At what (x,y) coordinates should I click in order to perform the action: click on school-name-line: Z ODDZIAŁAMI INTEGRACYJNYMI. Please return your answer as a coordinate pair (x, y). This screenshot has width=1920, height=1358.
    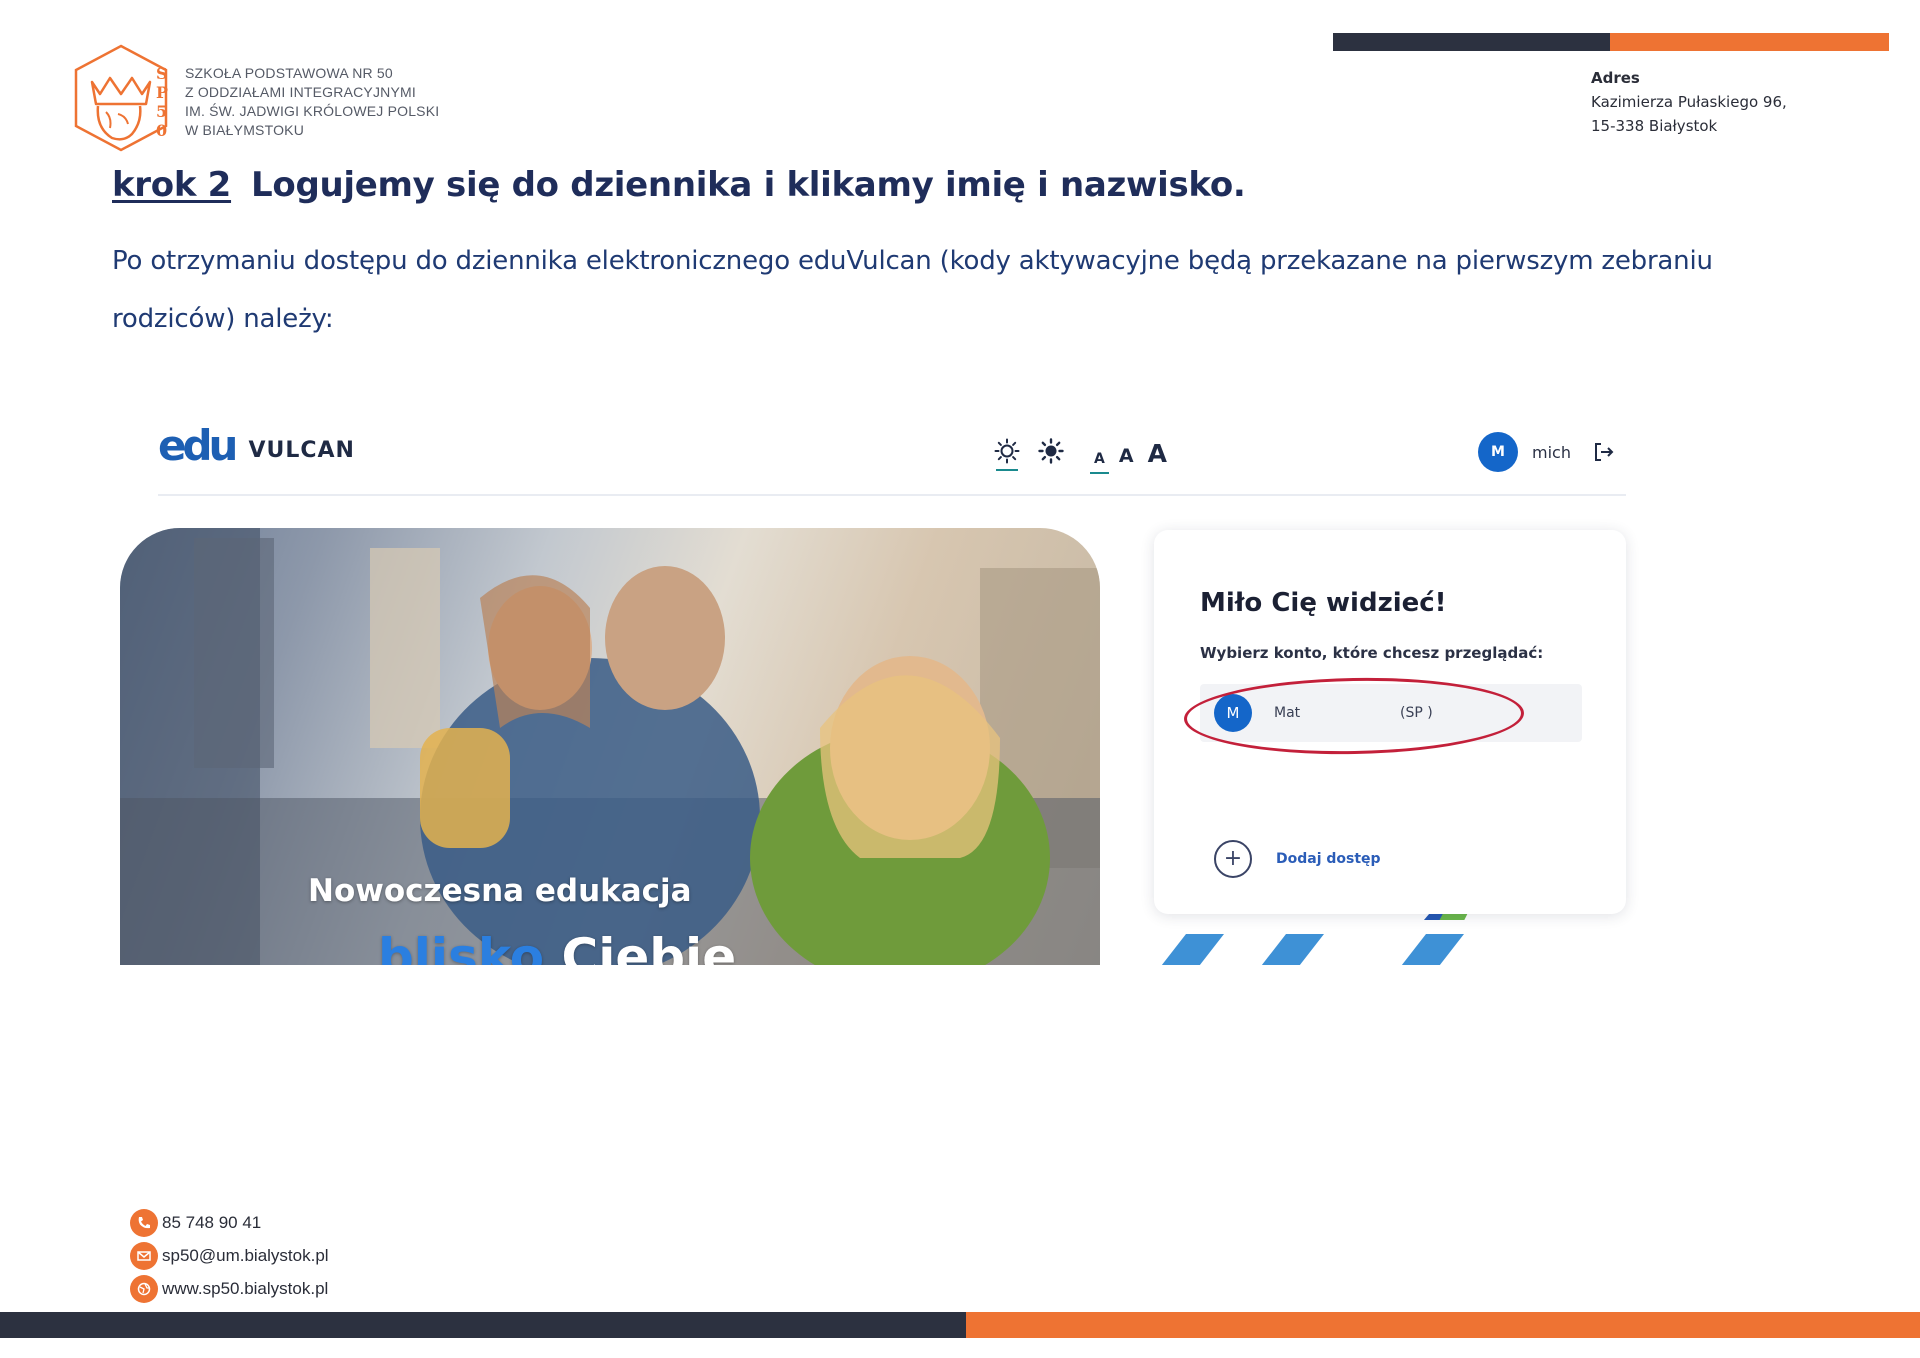
    Looking at the image, I should click on (300, 92).